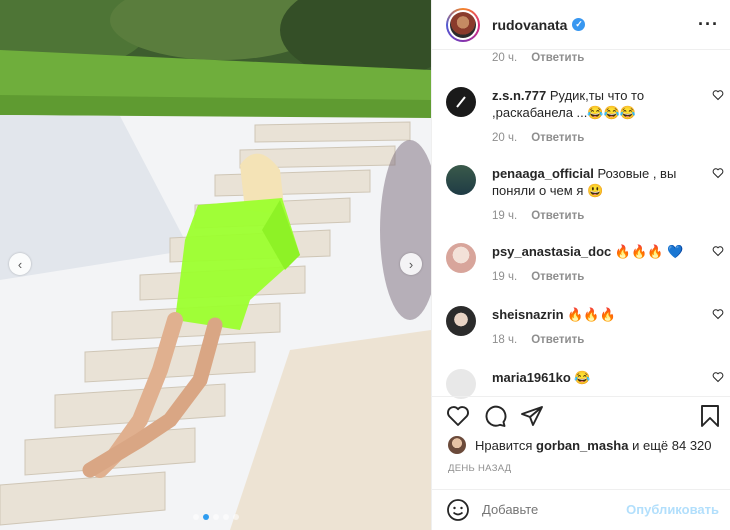  I want to click on comment-input, so click(552, 509).